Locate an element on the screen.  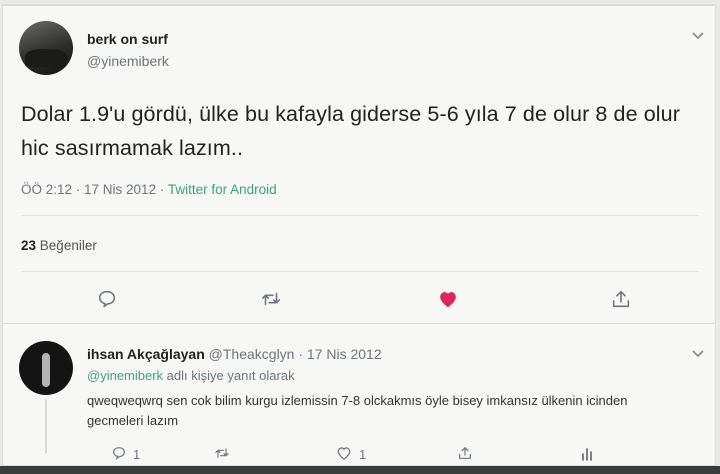
likes-label: Beğeniler is located at coordinates (68, 245).